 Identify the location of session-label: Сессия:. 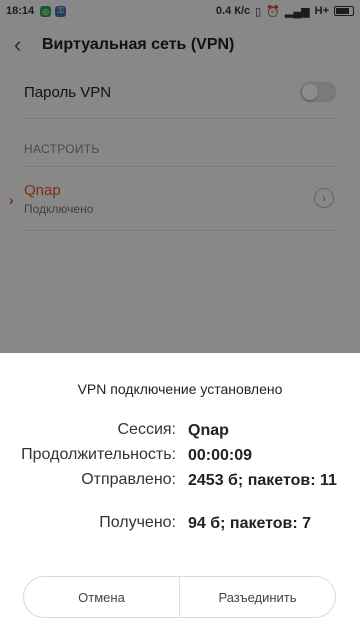
(147, 429).